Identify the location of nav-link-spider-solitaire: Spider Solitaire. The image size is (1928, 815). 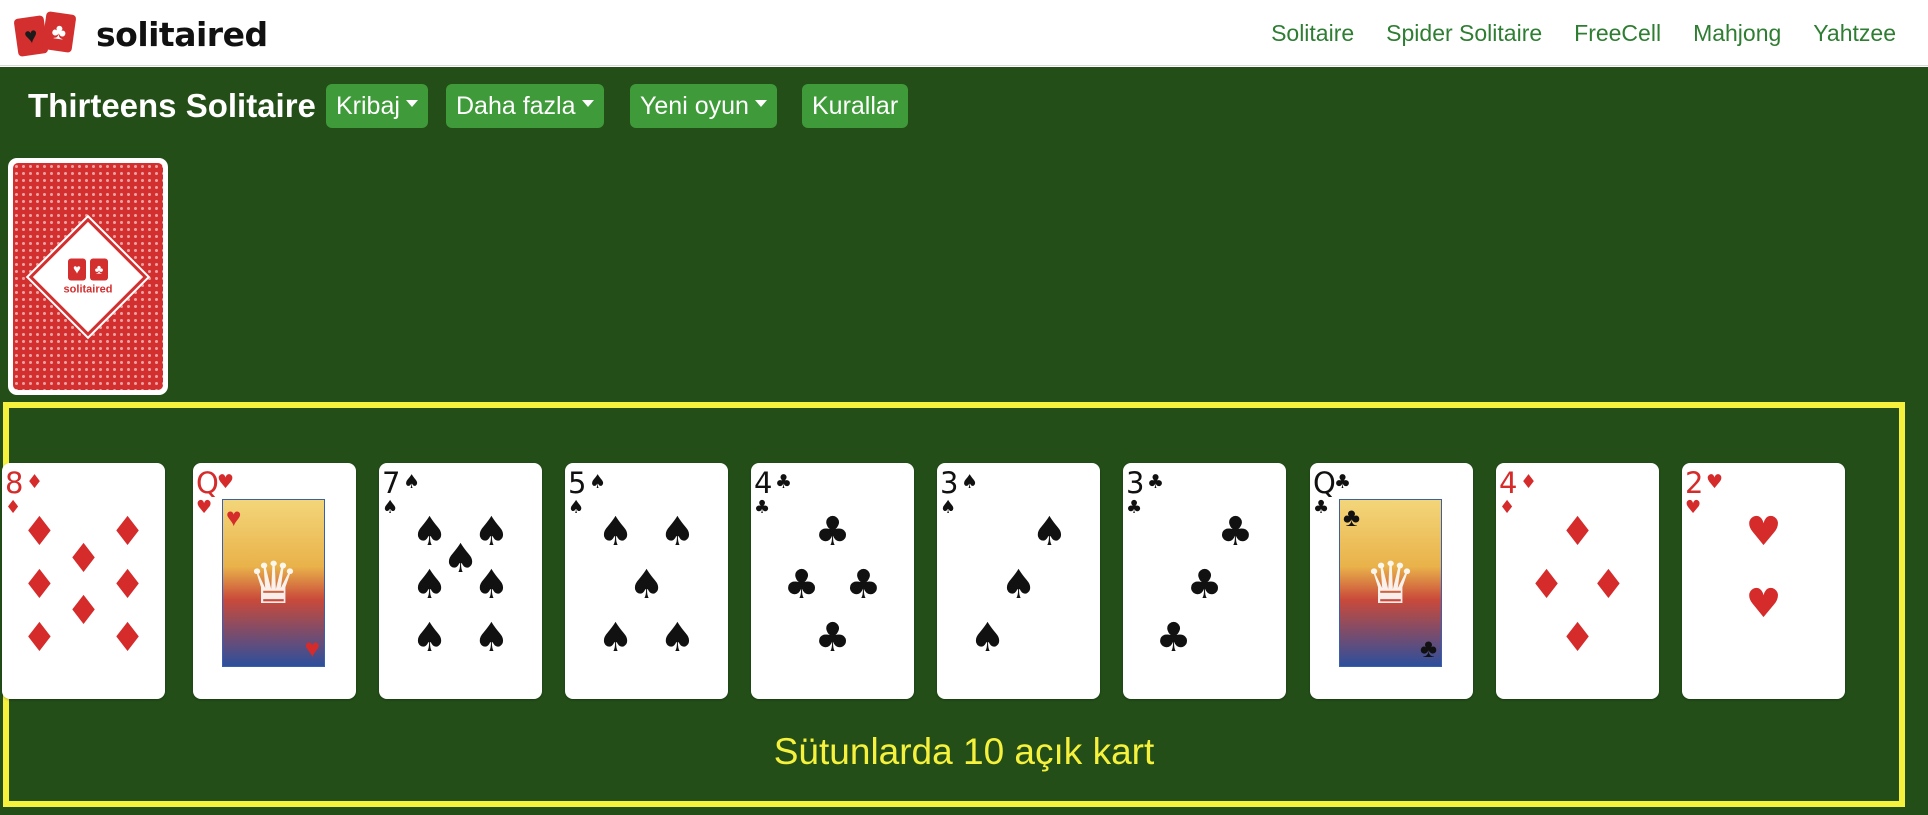
(1464, 33).